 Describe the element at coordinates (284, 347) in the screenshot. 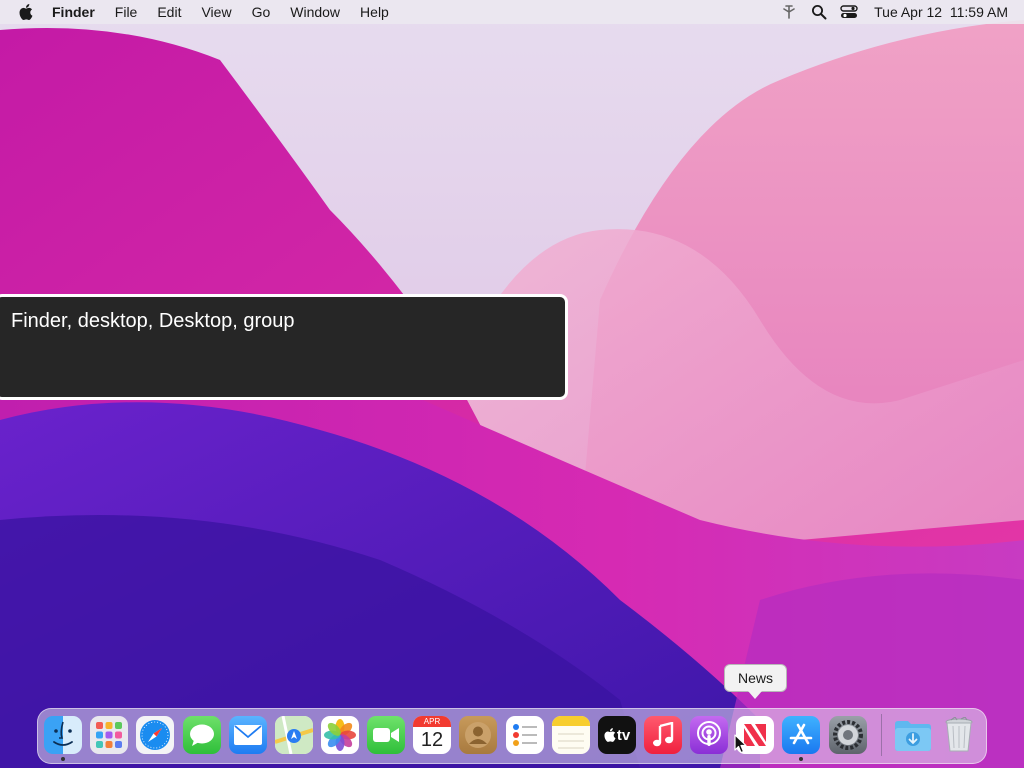

I see `voiceover-caption-panel: Finder, desktop, Desktop, group` at that location.